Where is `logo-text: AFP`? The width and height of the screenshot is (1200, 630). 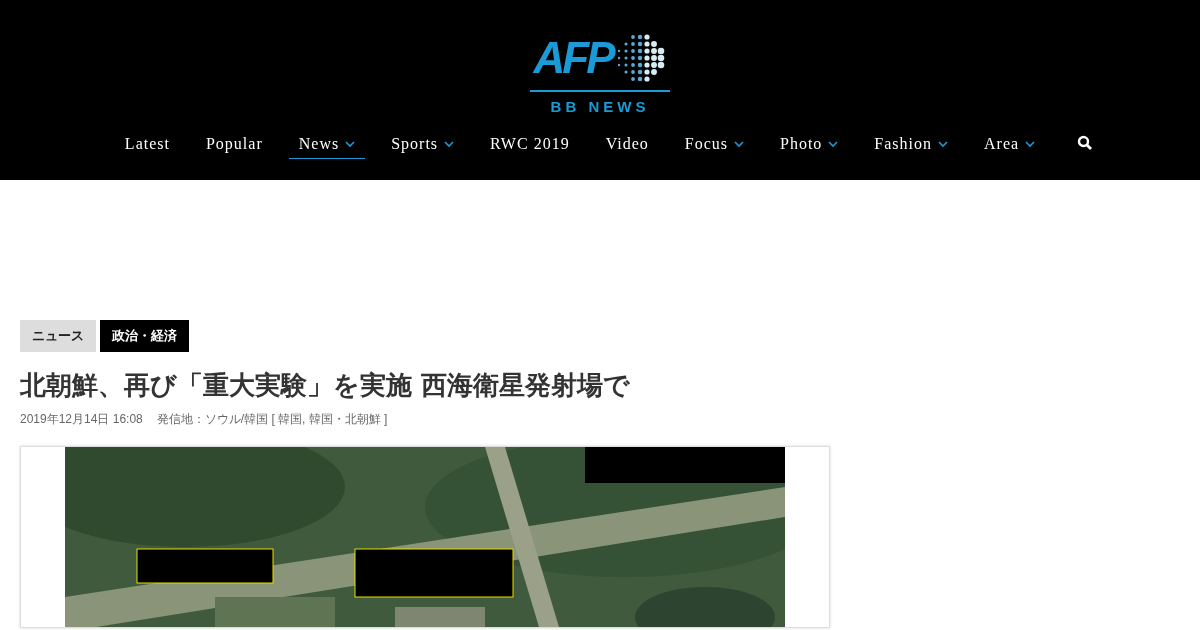
logo-text: AFP is located at coordinates (573, 58).